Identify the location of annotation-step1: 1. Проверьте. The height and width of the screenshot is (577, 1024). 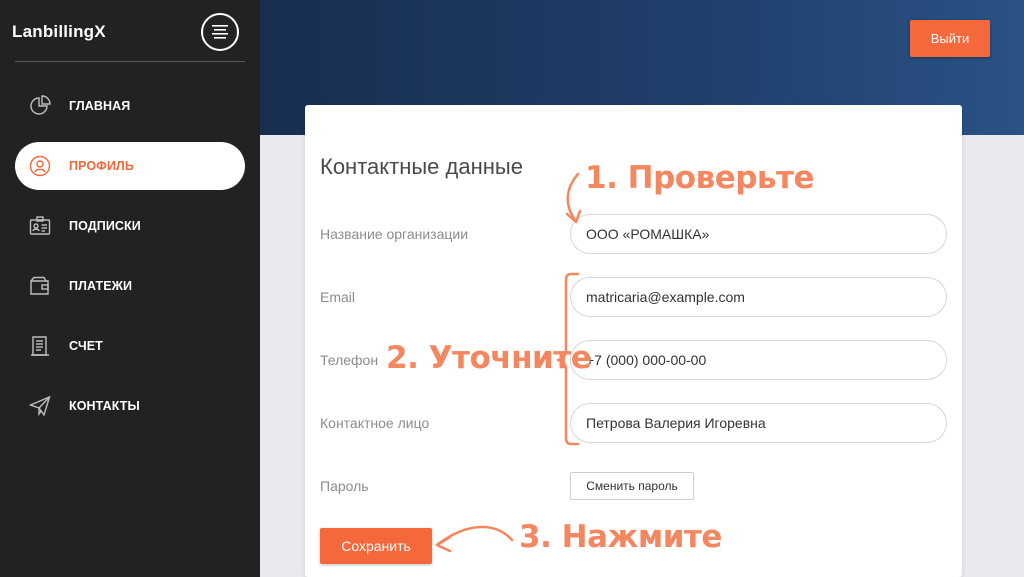
(700, 178).